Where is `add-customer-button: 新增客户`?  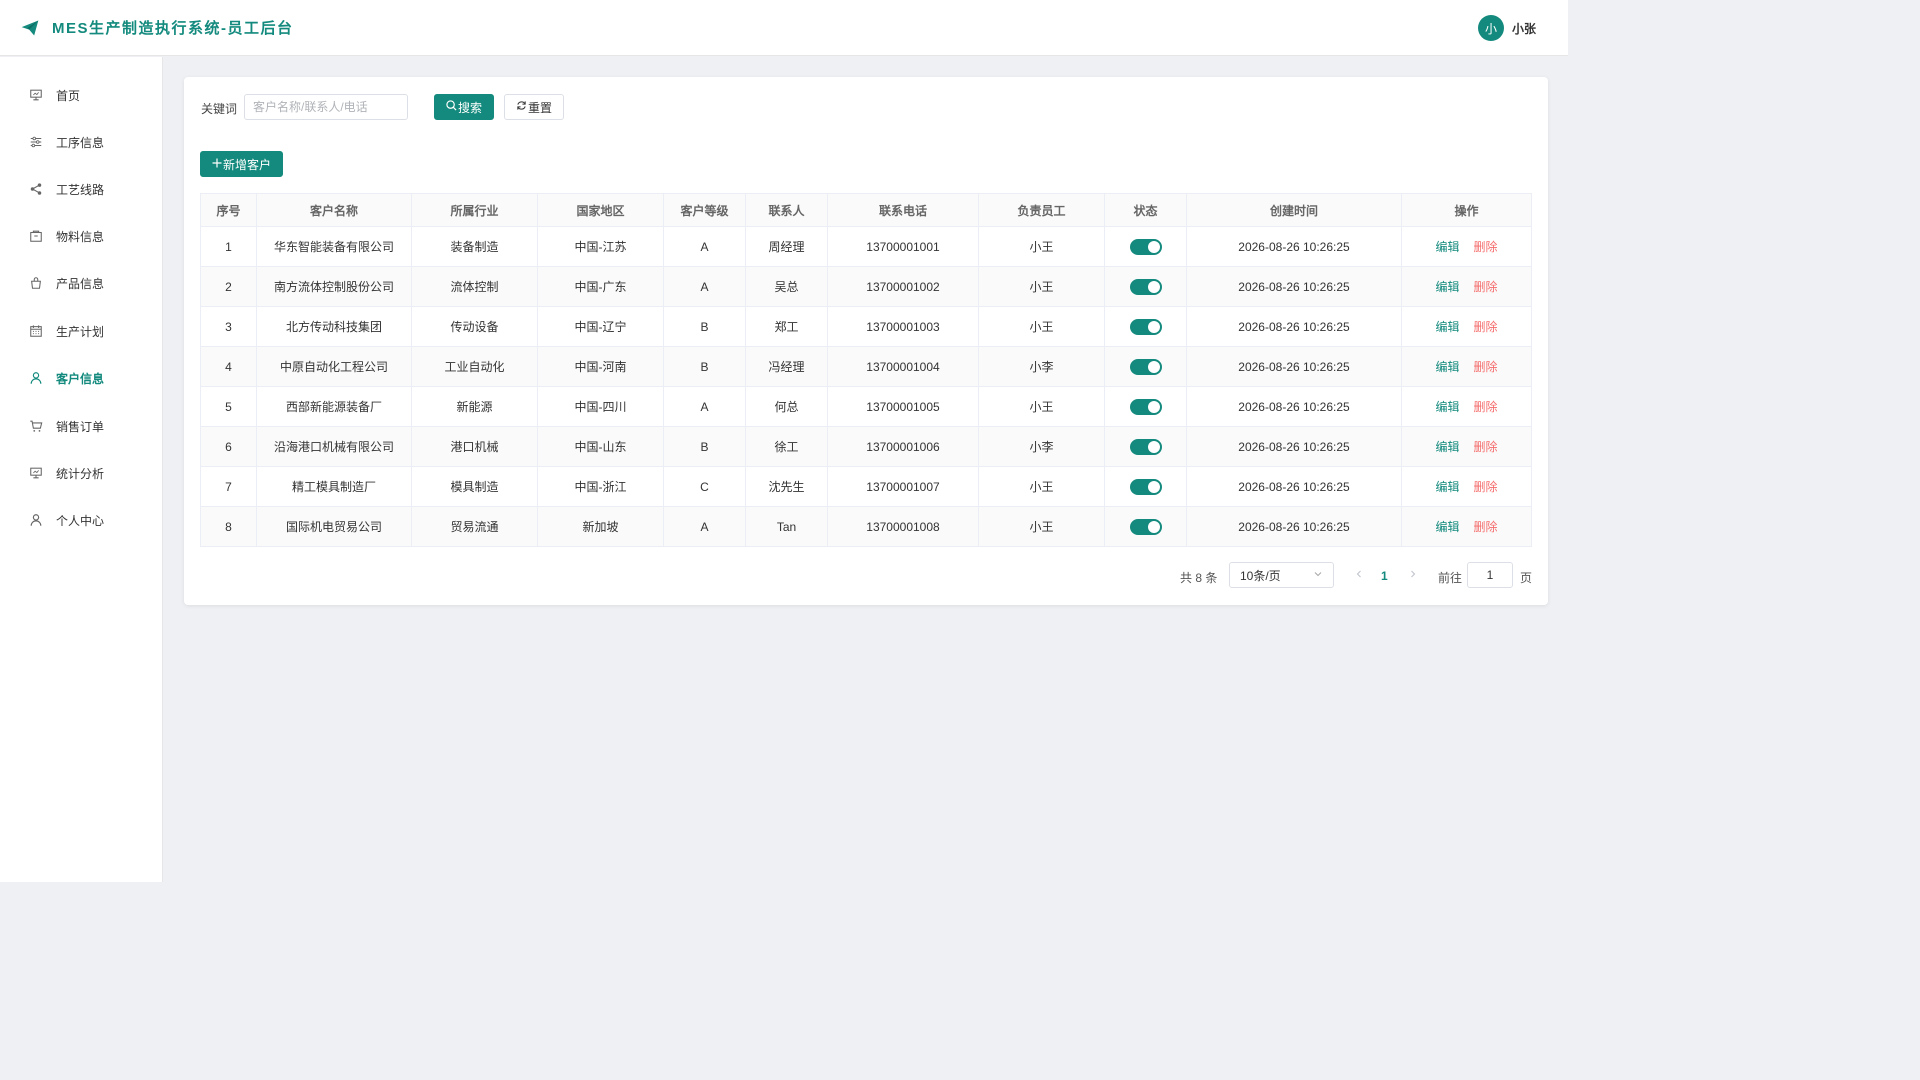
add-customer-button: 新增客户 is located at coordinates (241, 164).